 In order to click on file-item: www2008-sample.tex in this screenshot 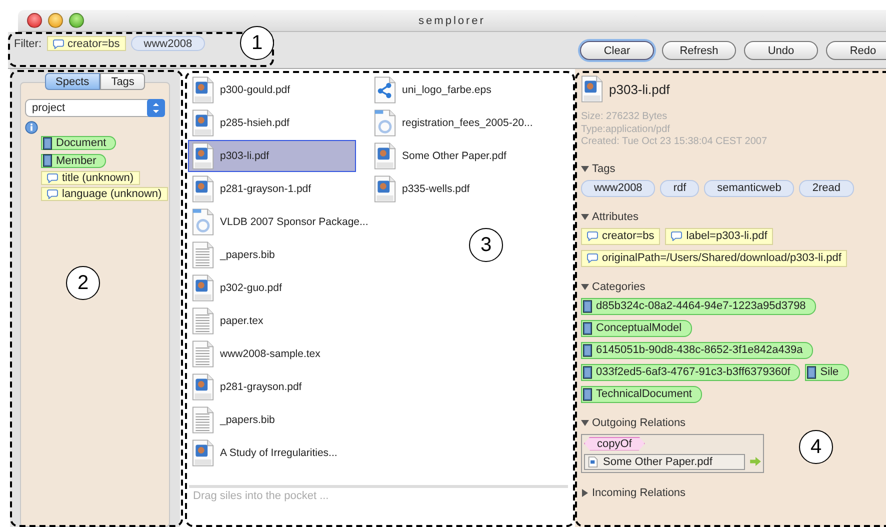, I will do `click(279, 354)`.